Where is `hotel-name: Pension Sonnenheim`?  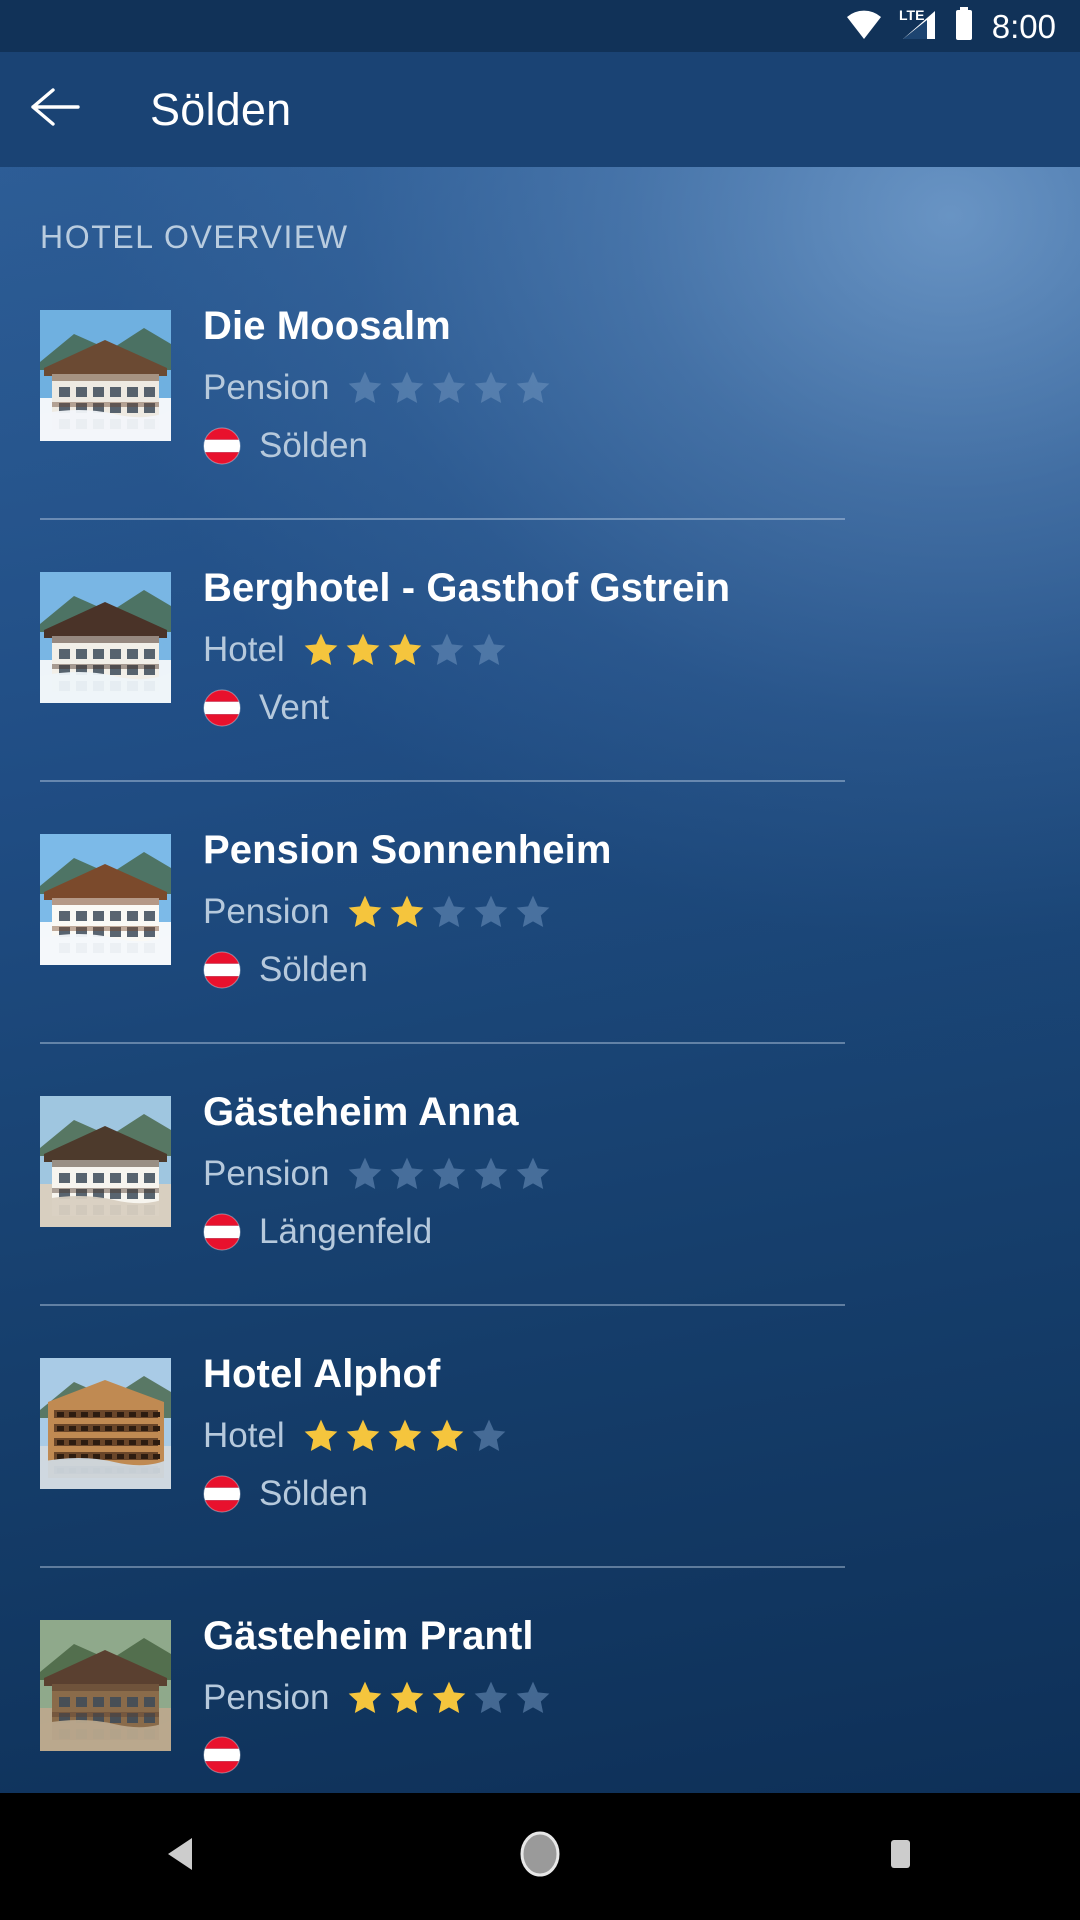
hotel-name: Pension Sonnenheim is located at coordinates (407, 850).